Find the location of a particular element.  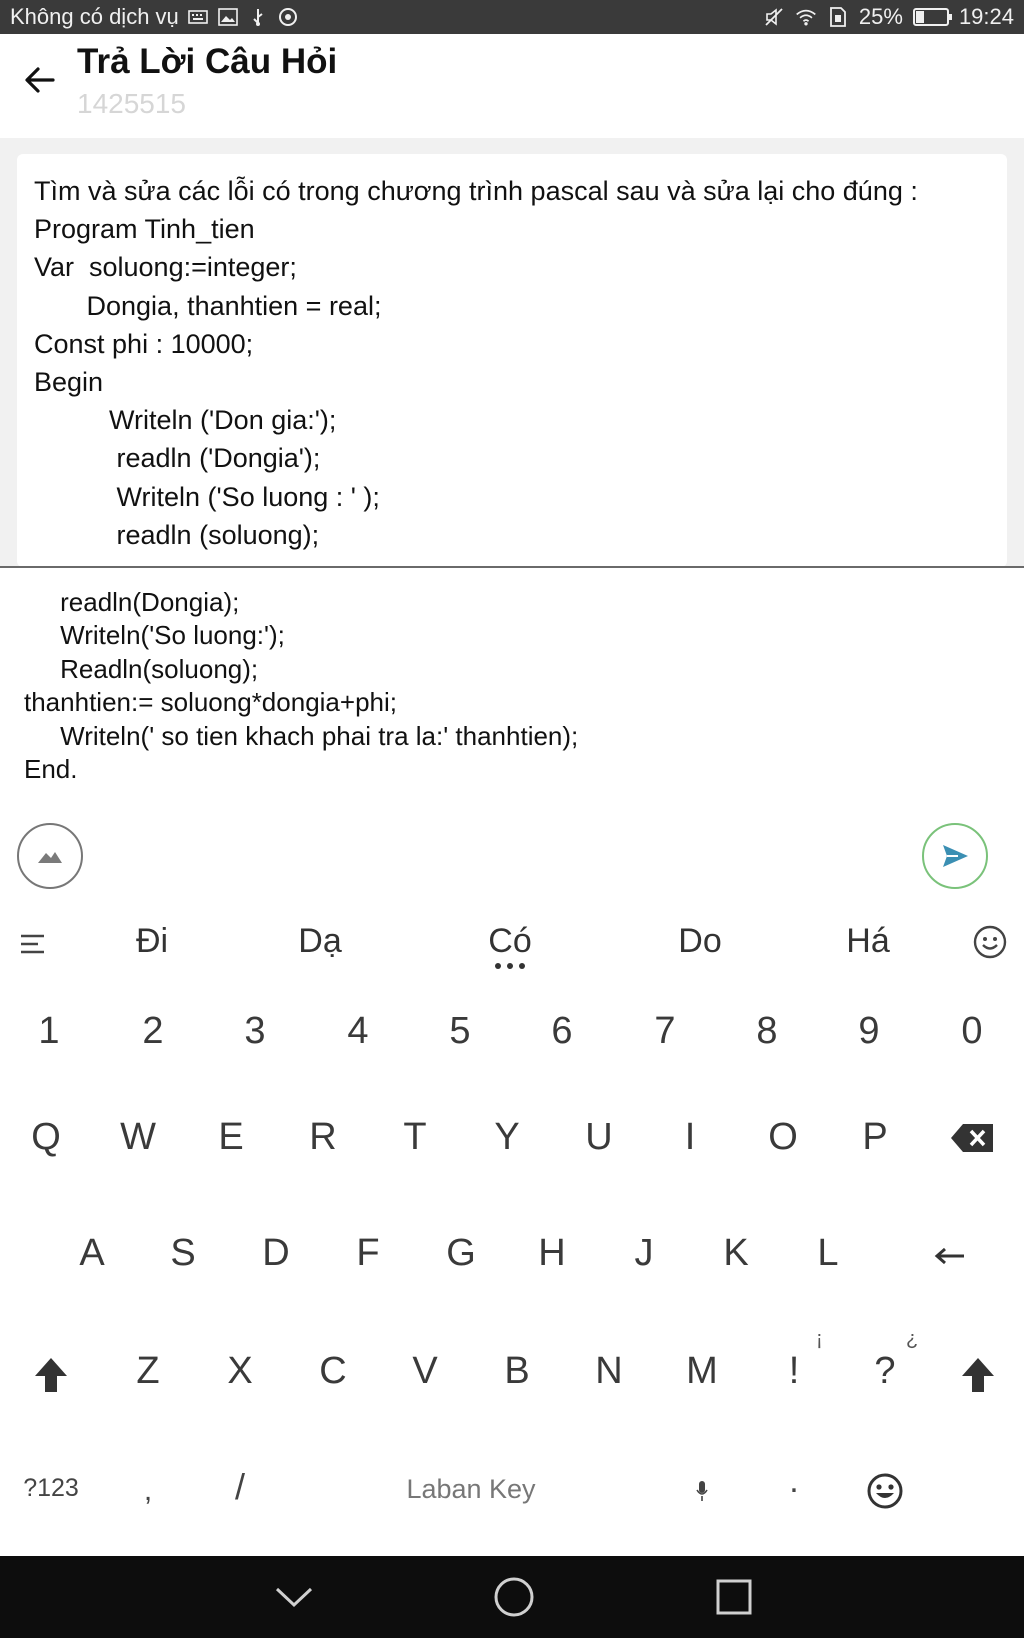

suggestion-5: Há is located at coordinates (867, 941).